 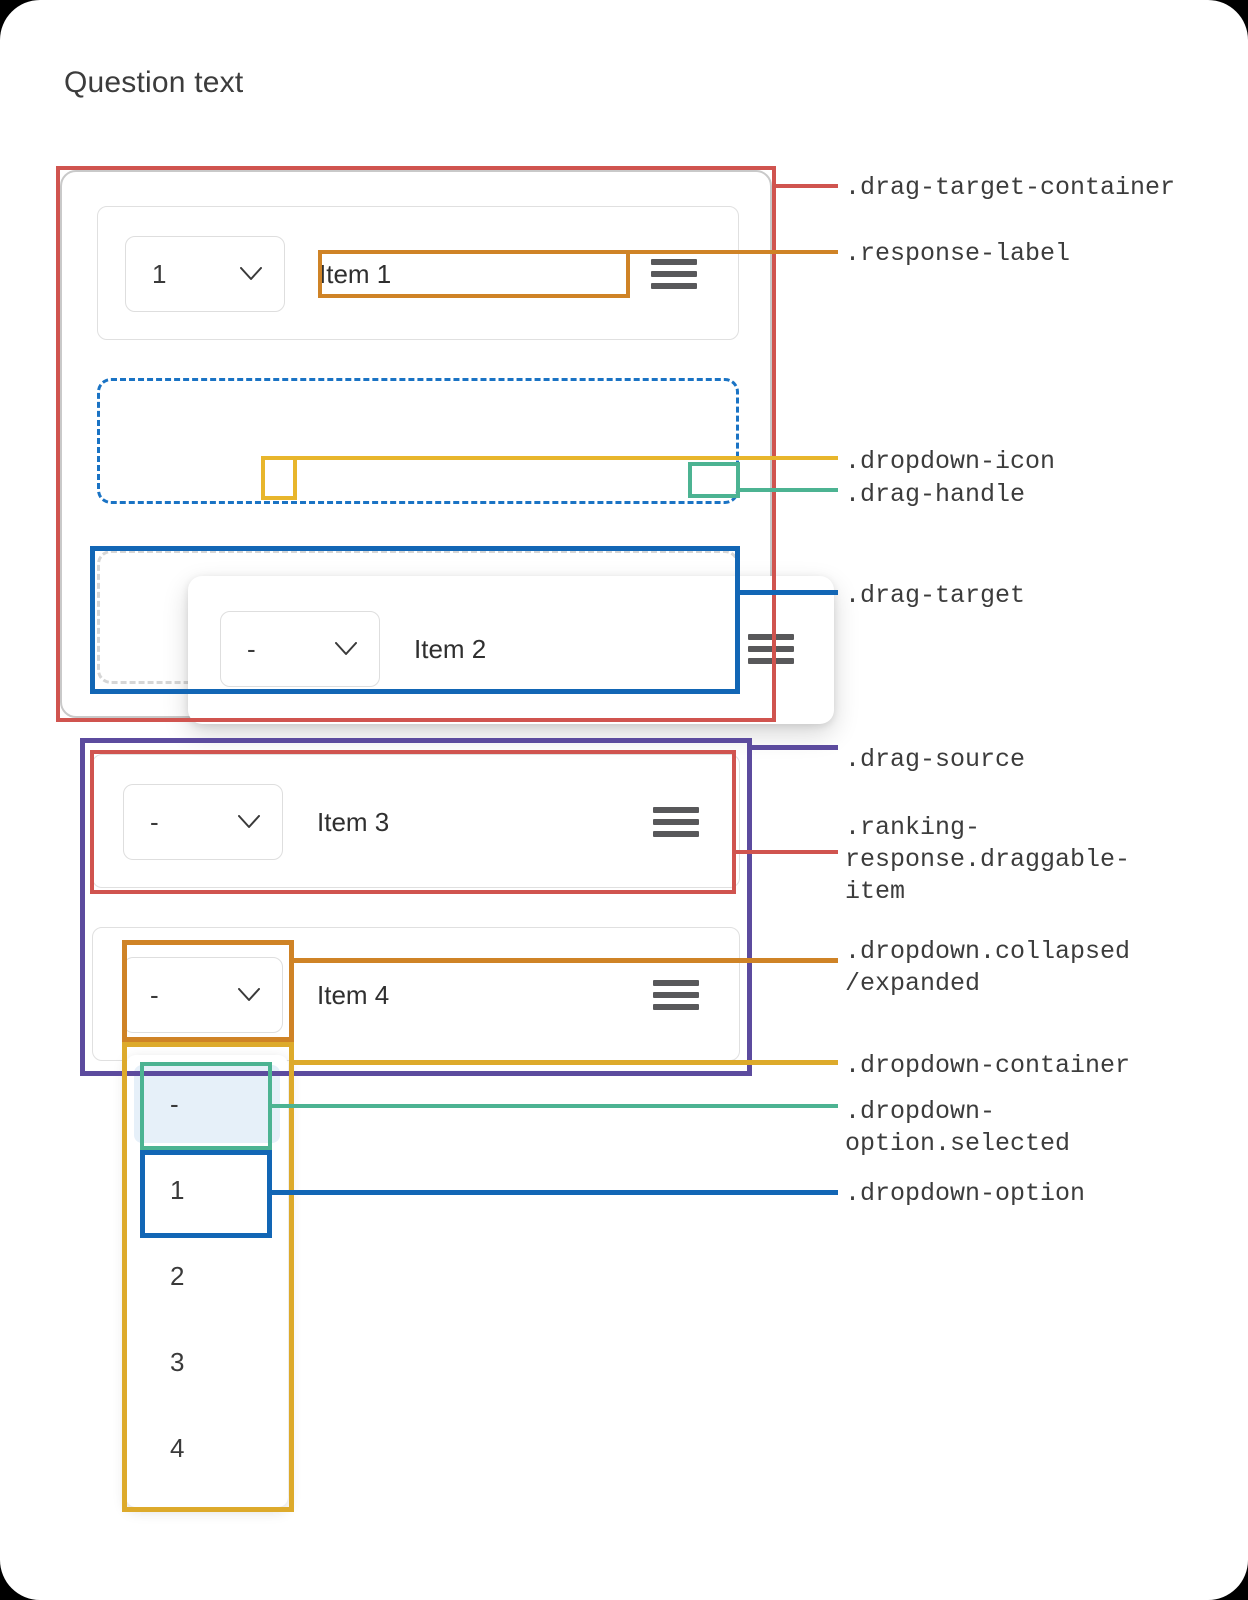 What do you see at coordinates (1010, 187) in the screenshot?
I see `annotation-label-drag-target-container: .drag-target-container` at bounding box center [1010, 187].